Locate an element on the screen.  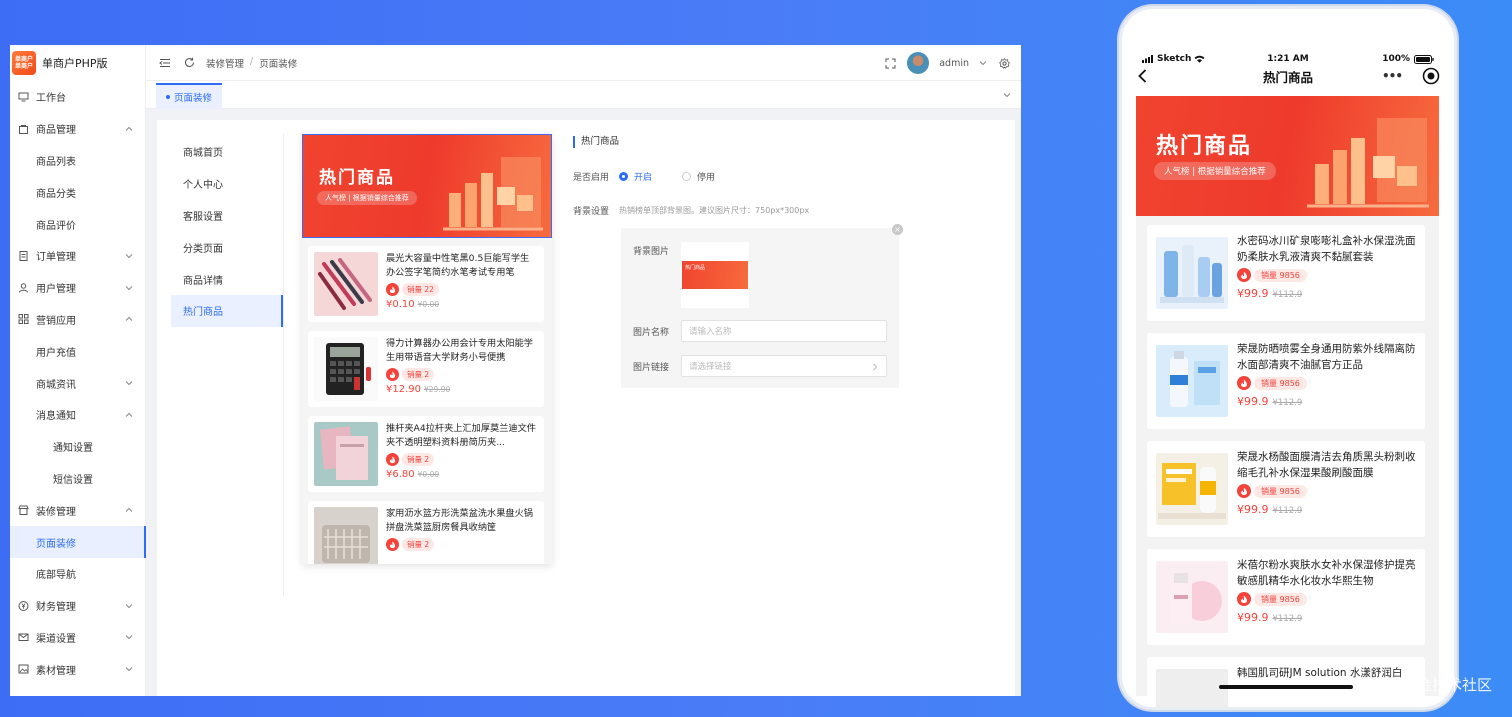
sidebar-item-label: 素材管理 is located at coordinates (56, 671).